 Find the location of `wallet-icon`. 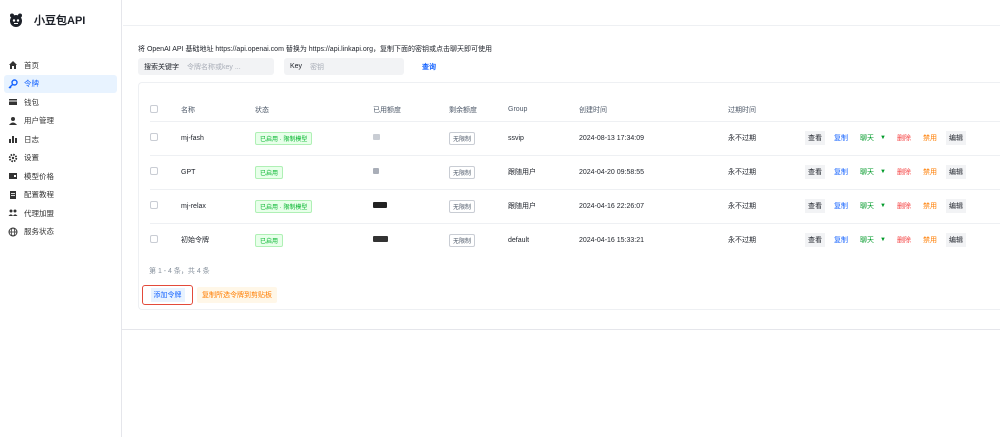

wallet-icon is located at coordinates (13, 102).